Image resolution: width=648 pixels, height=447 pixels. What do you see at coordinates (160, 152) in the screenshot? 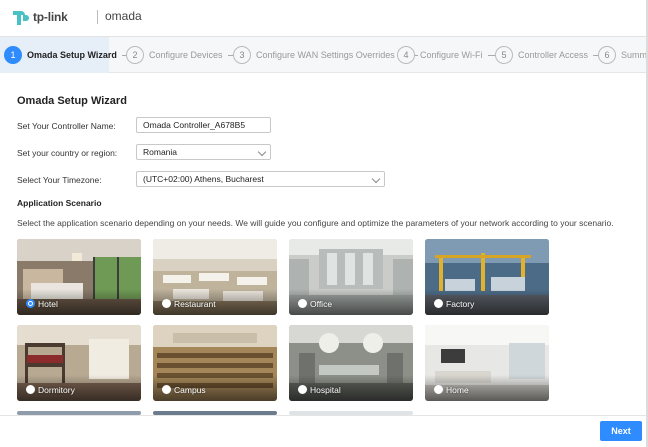
I see `country-value: Romania` at bounding box center [160, 152].